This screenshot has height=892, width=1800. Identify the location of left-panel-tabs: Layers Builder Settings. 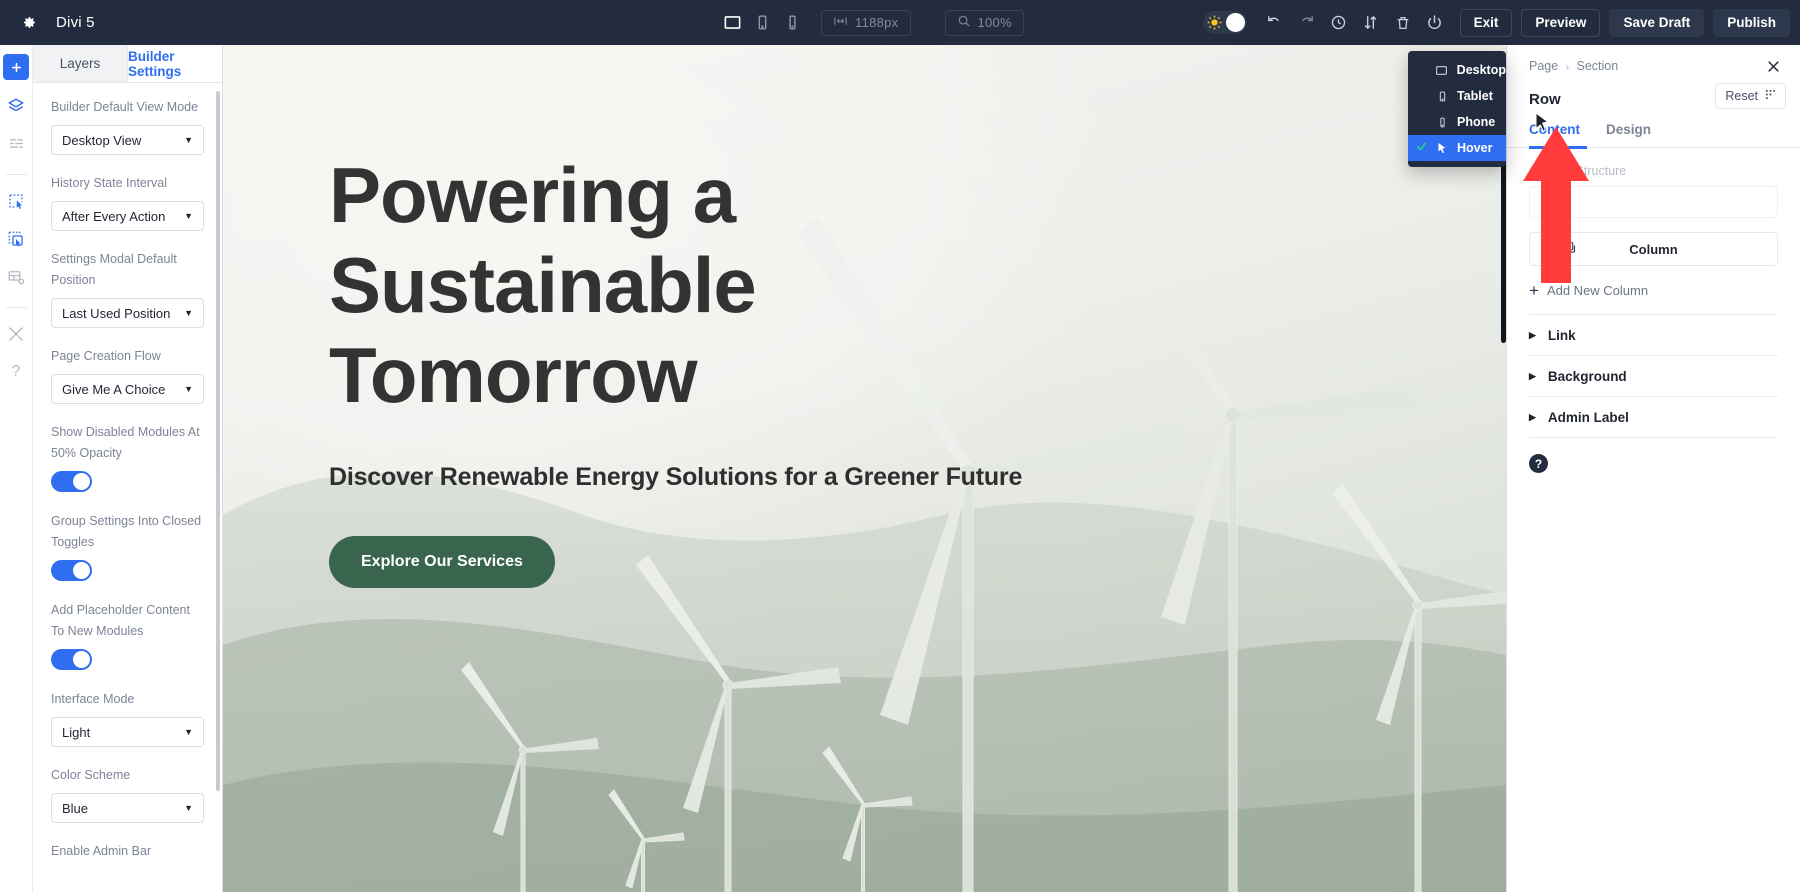
(127, 64).